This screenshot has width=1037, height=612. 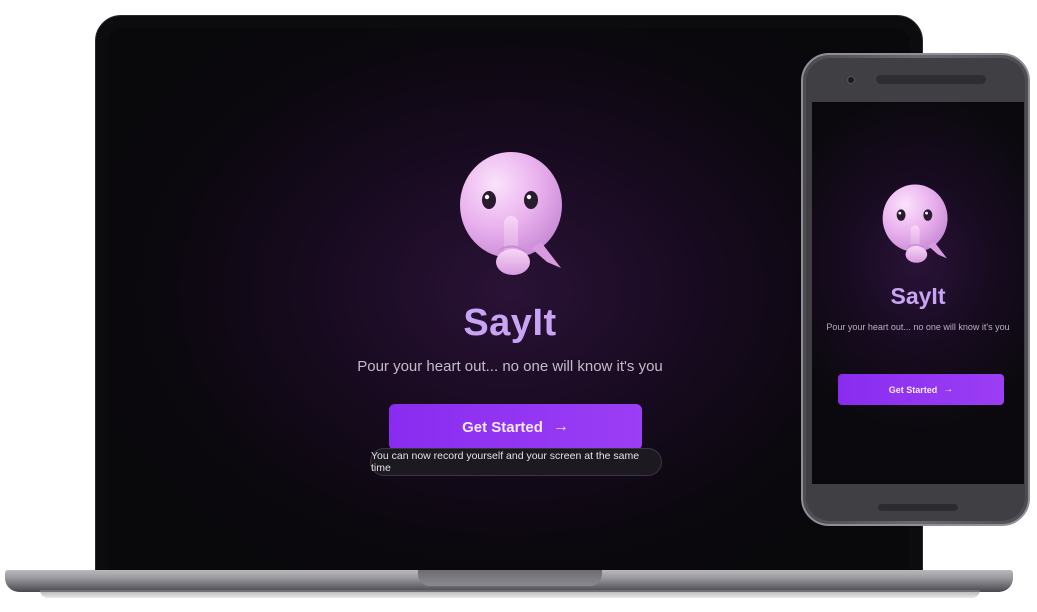 What do you see at coordinates (510, 594) in the screenshot?
I see `laptop-base-shadow` at bounding box center [510, 594].